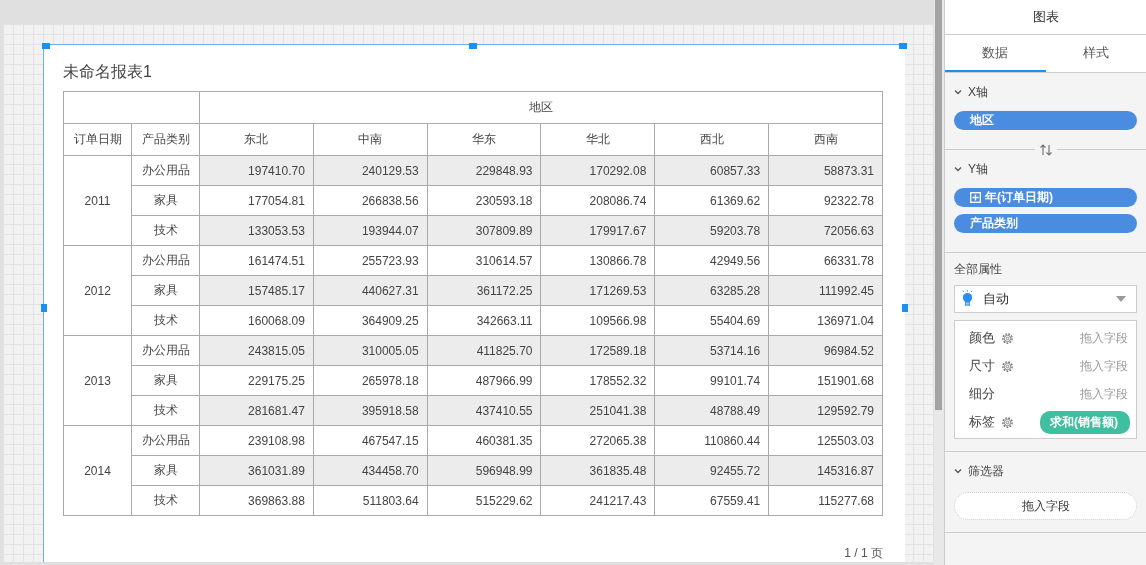 This screenshot has height=565, width=1146. Describe the element at coordinates (825, 410) in the screenshot. I see `table-cell: 129592.79` at that location.